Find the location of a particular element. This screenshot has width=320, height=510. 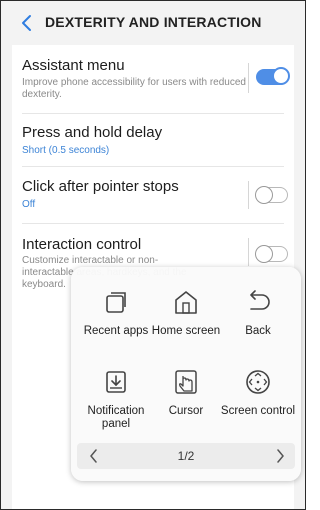

menu-item-label: Back is located at coordinates (258, 331).